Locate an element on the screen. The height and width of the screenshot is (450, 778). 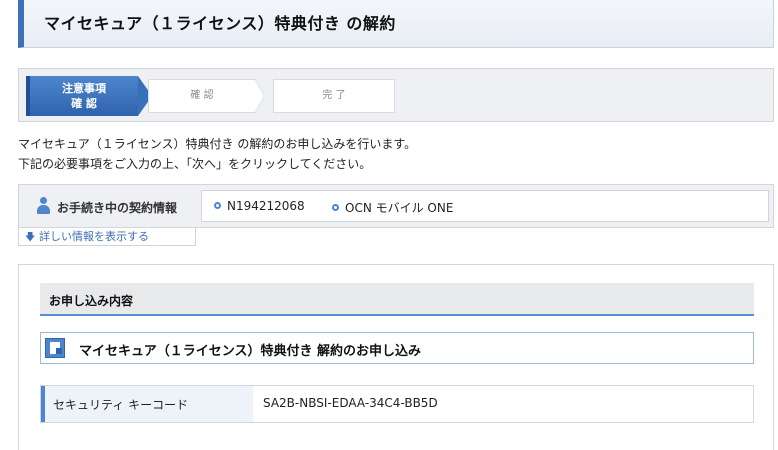
intro-line-1: マイセキュア（１ライセンス）特典付き の解約のお申し込みを行います。 is located at coordinates (217, 144).